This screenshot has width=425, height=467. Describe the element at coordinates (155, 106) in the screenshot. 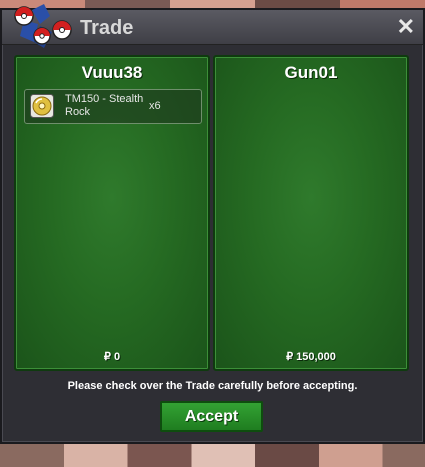

I see `item-quantity: x6` at that location.